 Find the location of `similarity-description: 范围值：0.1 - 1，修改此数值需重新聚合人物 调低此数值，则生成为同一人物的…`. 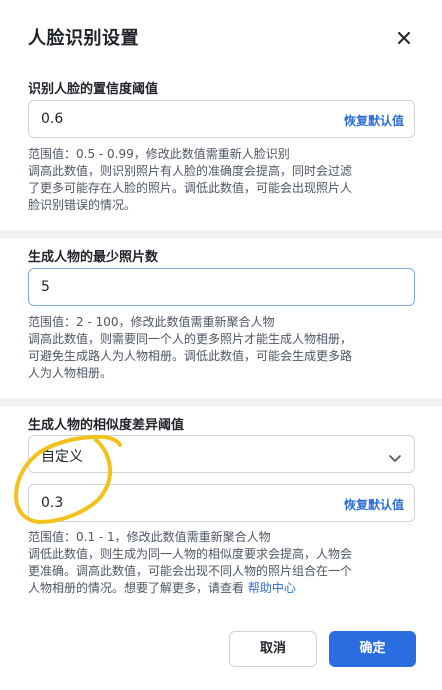

similarity-description: 范围值：0.1 - 1，修改此数值需重新聚合人物 调低此数值，则生成为同一人物的… is located at coordinates (223, 563).